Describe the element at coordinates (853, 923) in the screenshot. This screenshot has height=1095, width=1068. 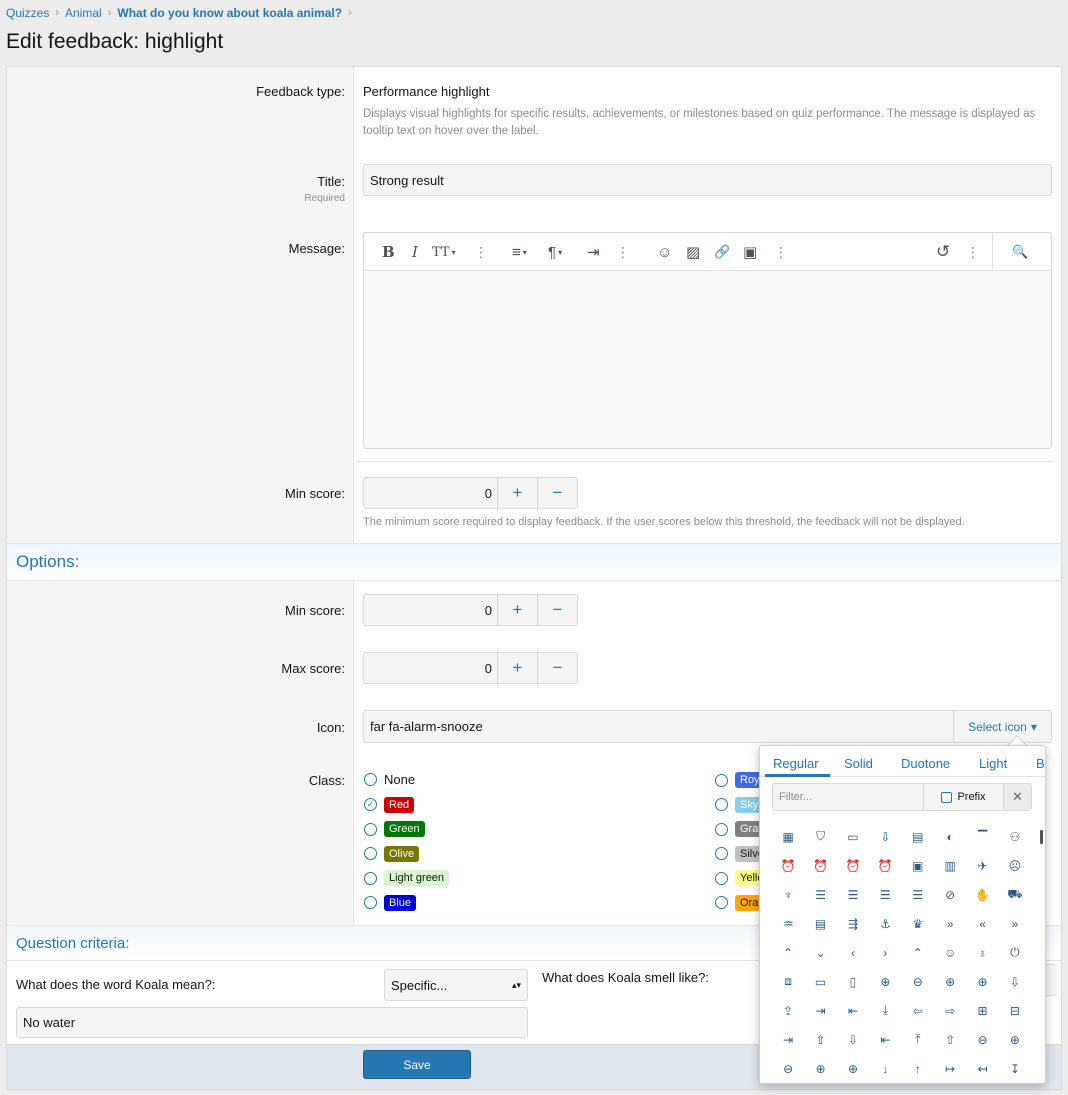
I see `icon-choice-icon: ⇶` at that location.